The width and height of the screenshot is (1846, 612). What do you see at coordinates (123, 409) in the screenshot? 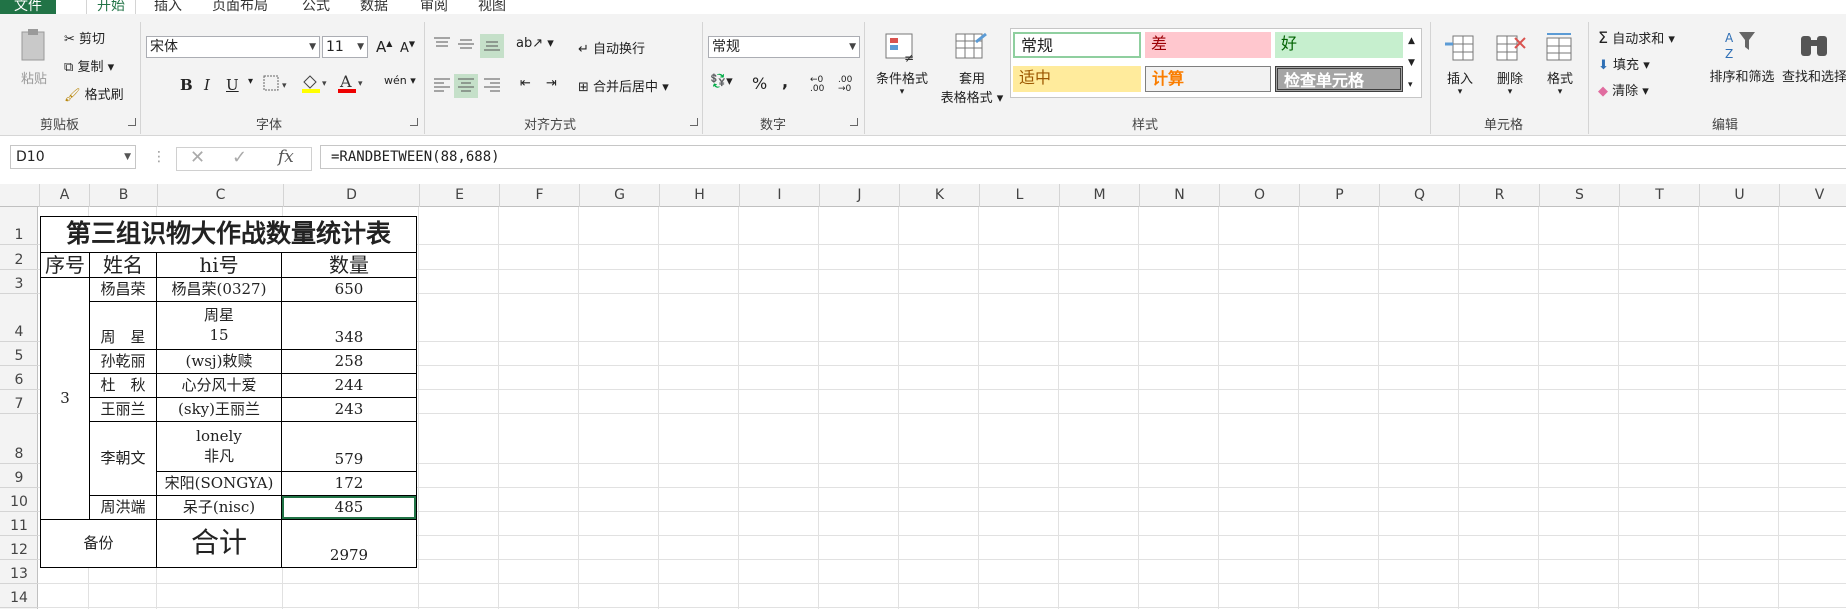
I see `name-cell: 王丽兰` at bounding box center [123, 409].